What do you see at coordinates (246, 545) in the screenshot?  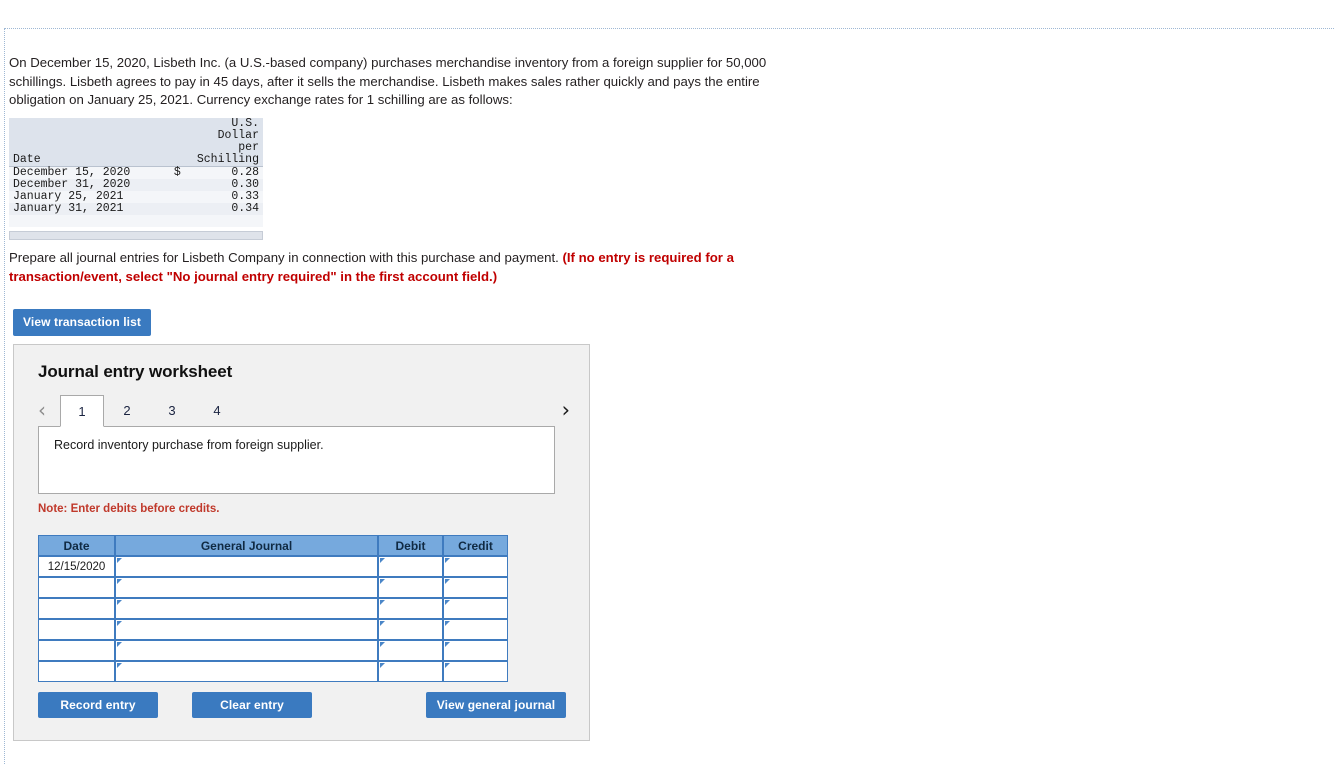 I see `journal-column-general: General Journal` at bounding box center [246, 545].